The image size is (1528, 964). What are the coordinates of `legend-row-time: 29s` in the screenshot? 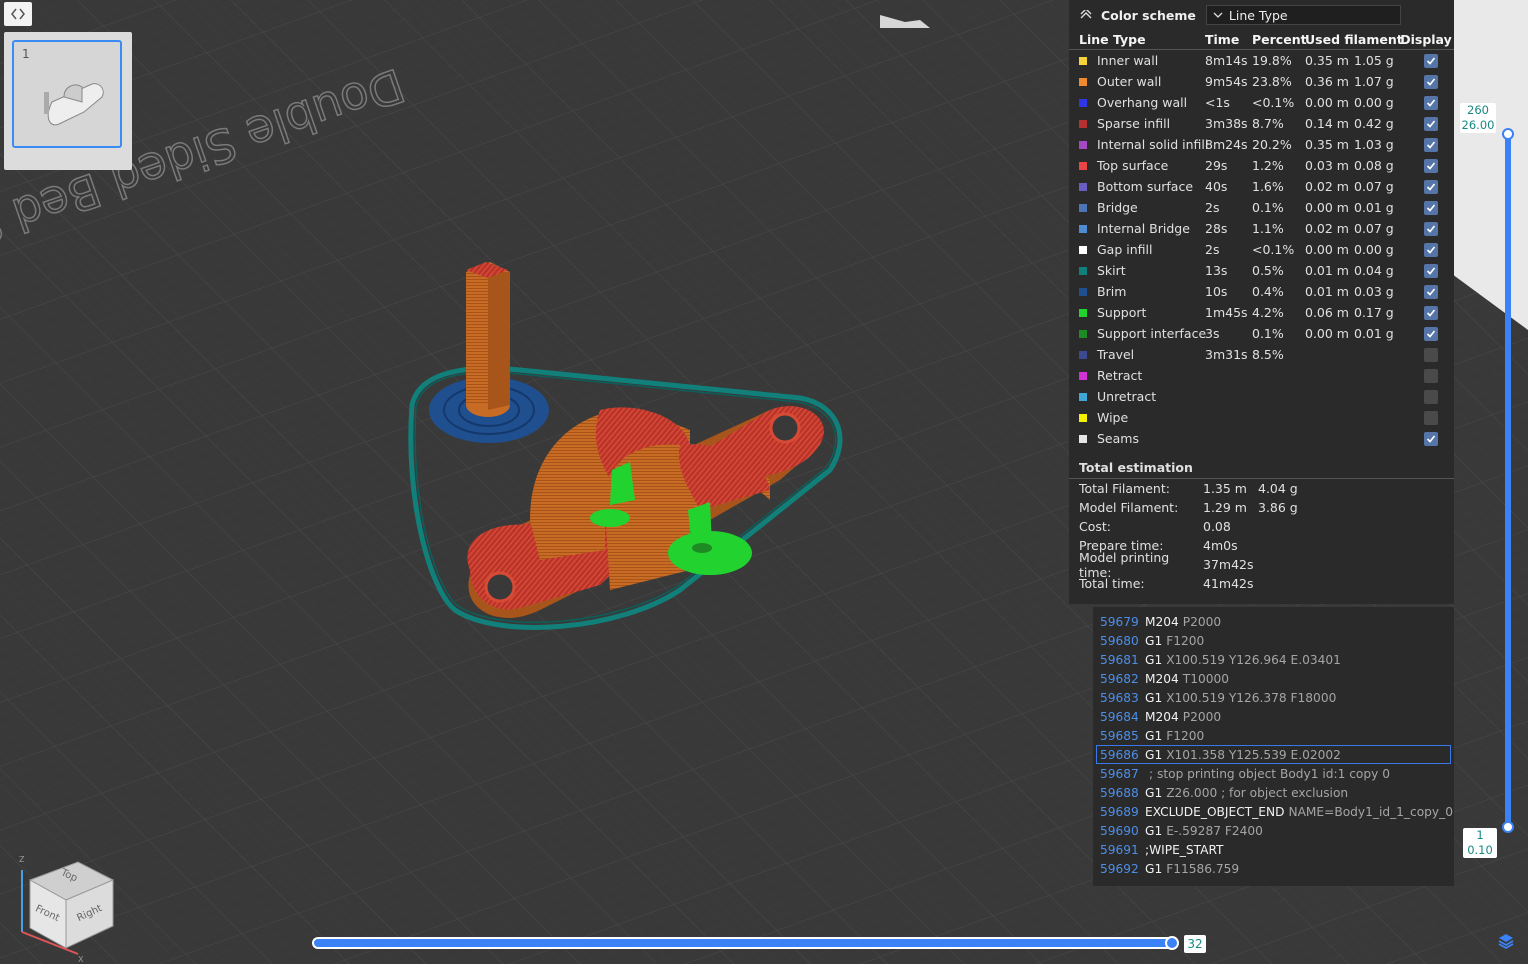 It's located at (1216, 165).